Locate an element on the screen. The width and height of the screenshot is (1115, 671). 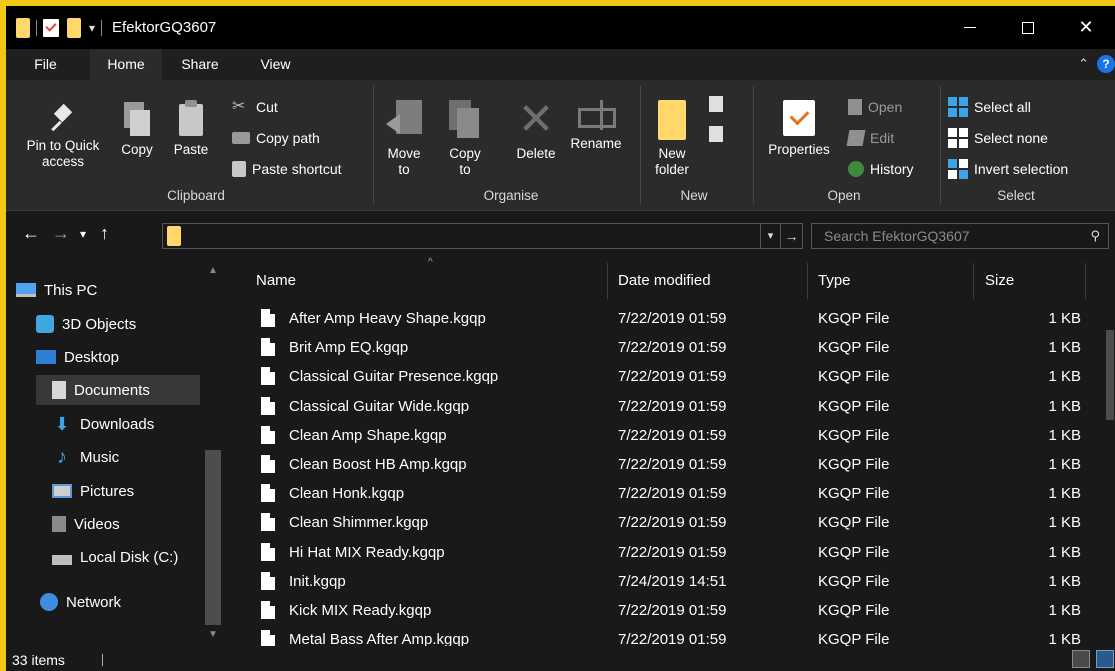
go-arrow-icon: → is located at coordinates (792, 236).